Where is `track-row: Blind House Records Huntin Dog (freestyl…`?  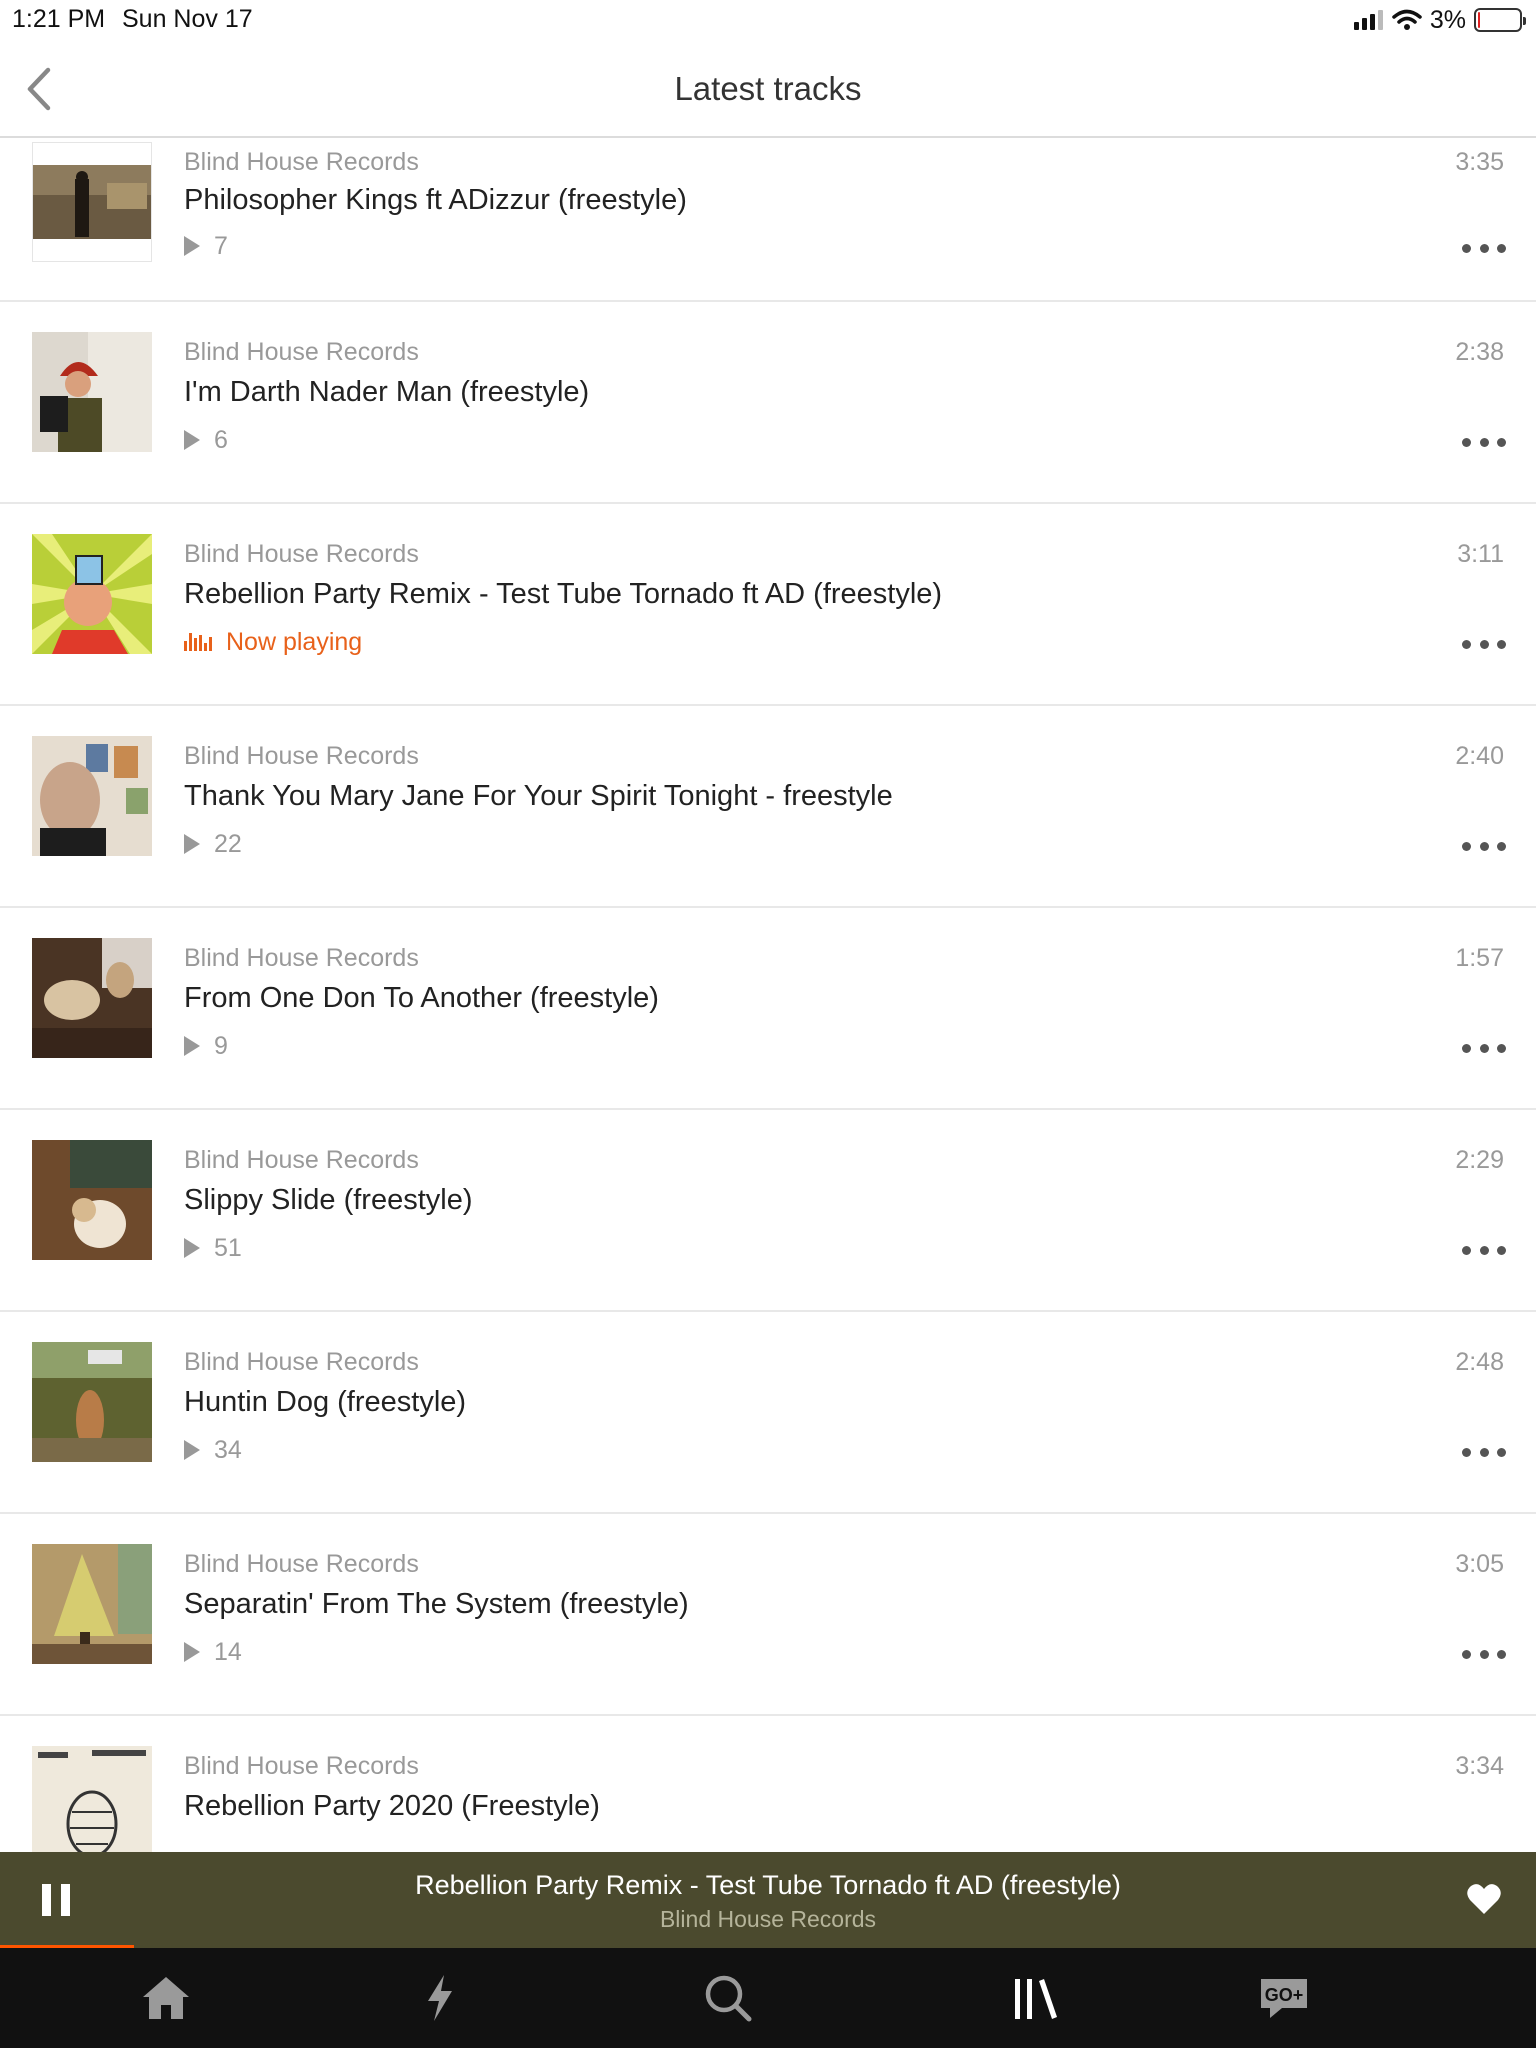
track-row: Blind House Records Huntin Dog (freestyl… is located at coordinates (768, 1413).